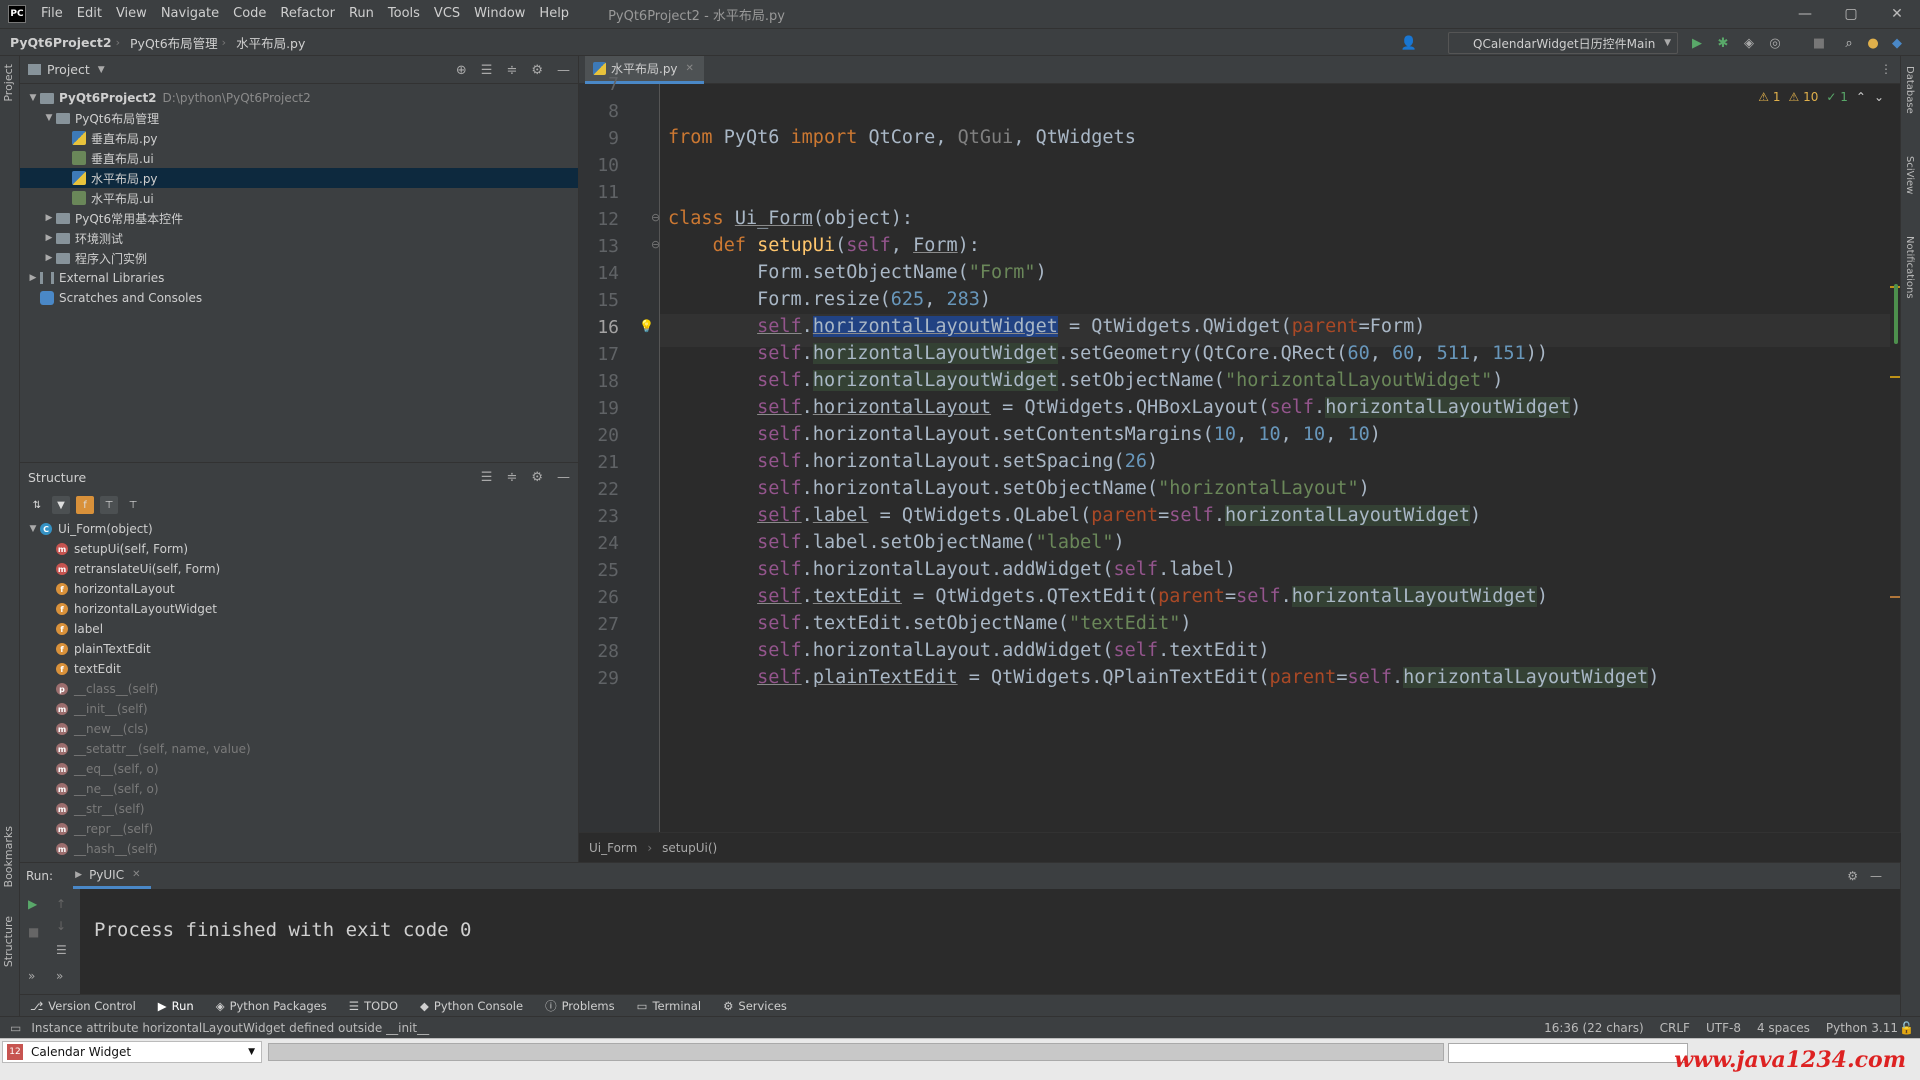 The image size is (1920, 1080). I want to click on database-tool-tab: Database, so click(1909, 90).